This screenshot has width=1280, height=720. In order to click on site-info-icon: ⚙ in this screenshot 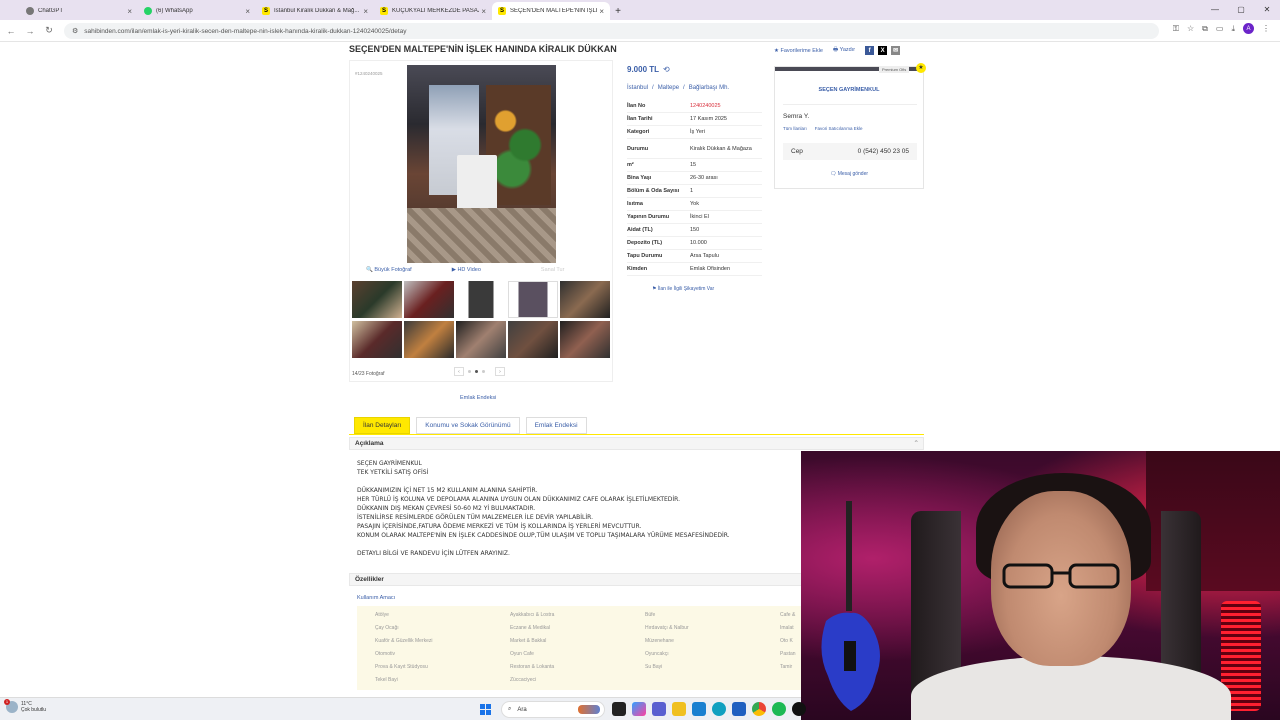, I will do `click(75, 31)`.